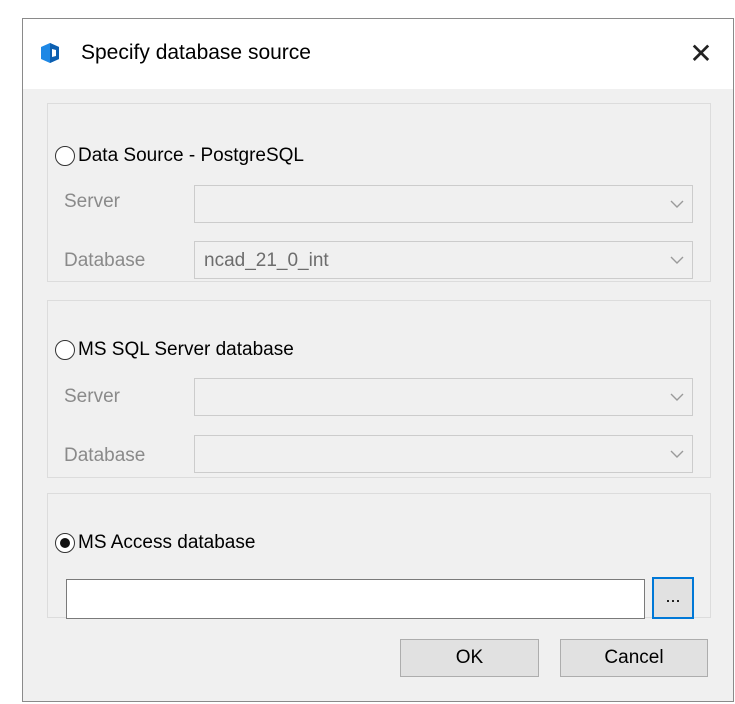 This screenshot has height=704, width=735. What do you see at coordinates (166, 543) in the screenshot?
I see `access-radio-label: MS Access database` at bounding box center [166, 543].